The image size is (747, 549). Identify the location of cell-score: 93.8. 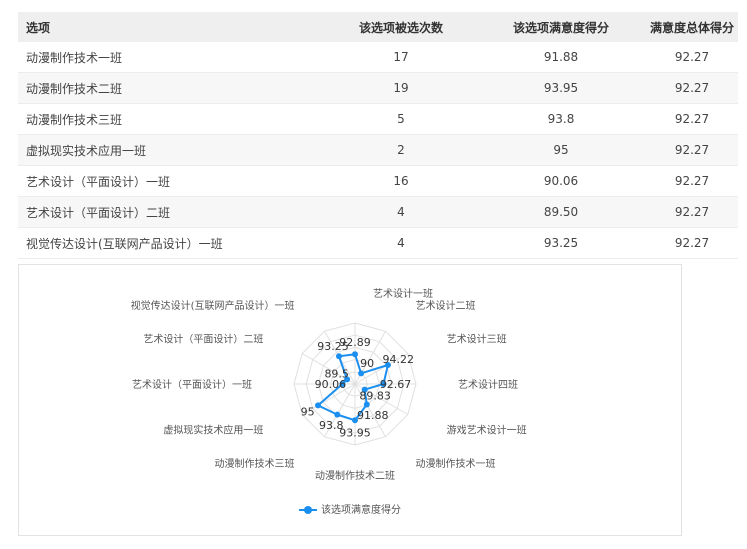
(561, 119).